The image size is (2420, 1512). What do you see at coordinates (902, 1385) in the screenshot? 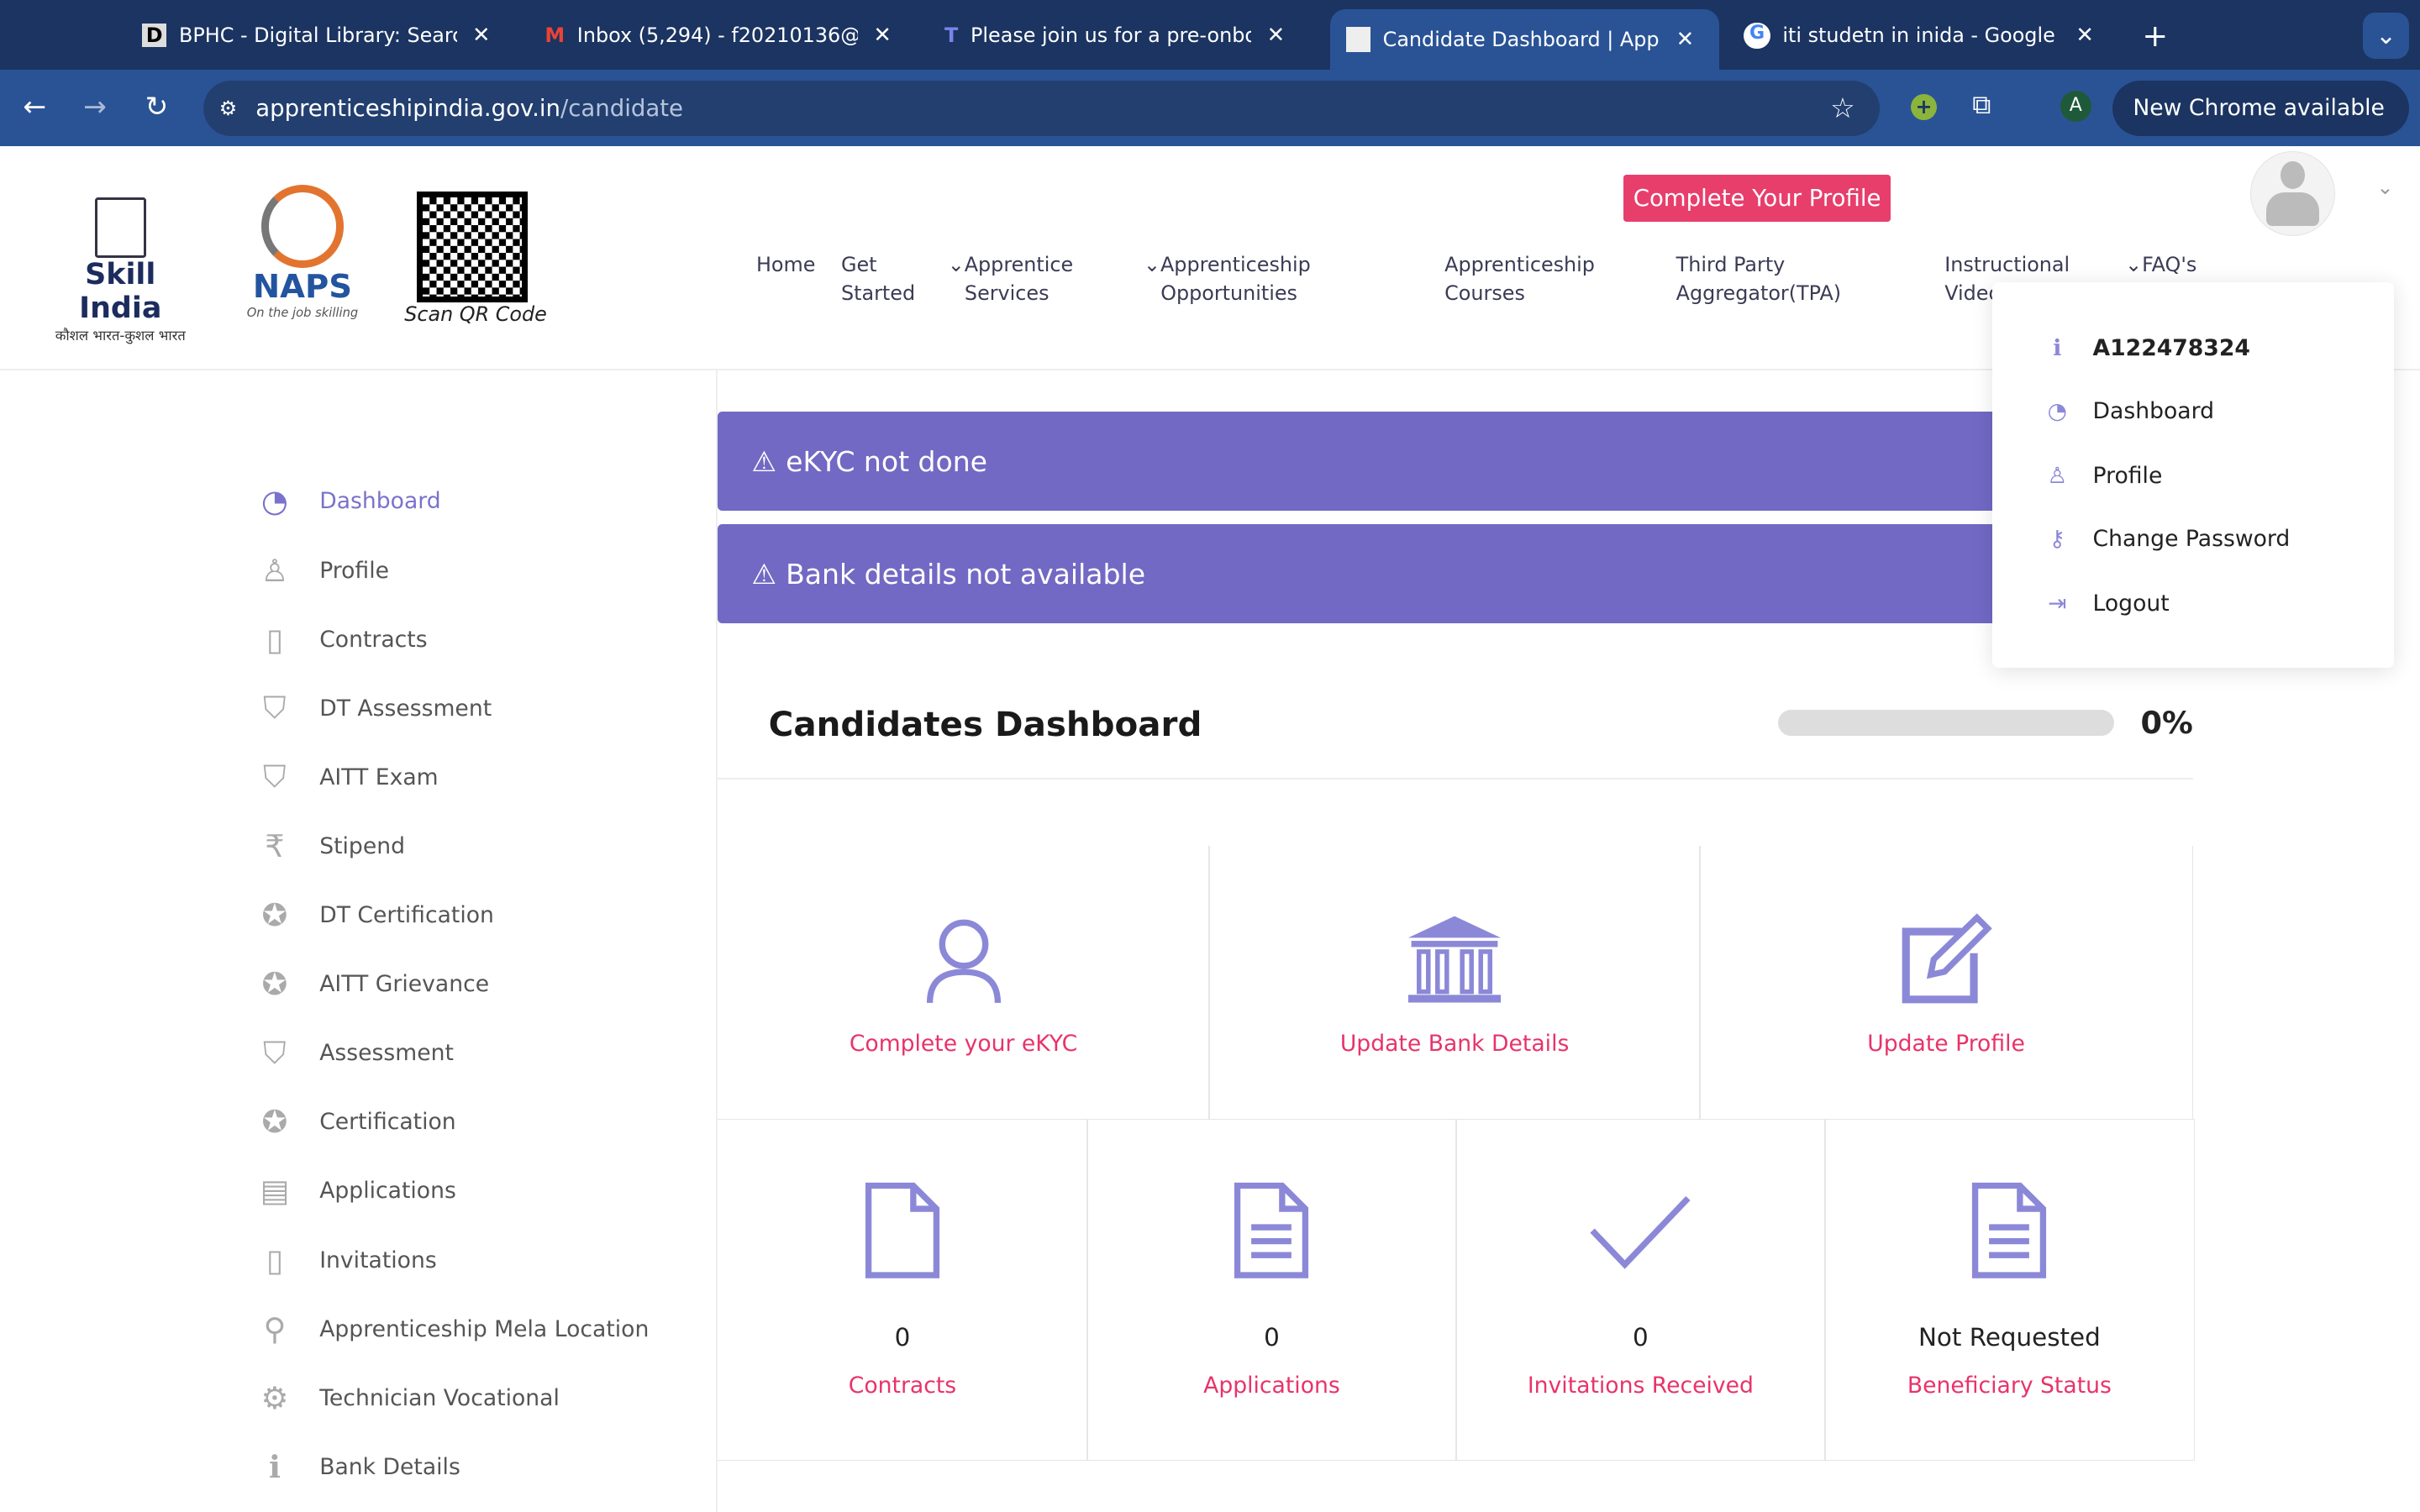
I see `stat-label: Contracts` at bounding box center [902, 1385].